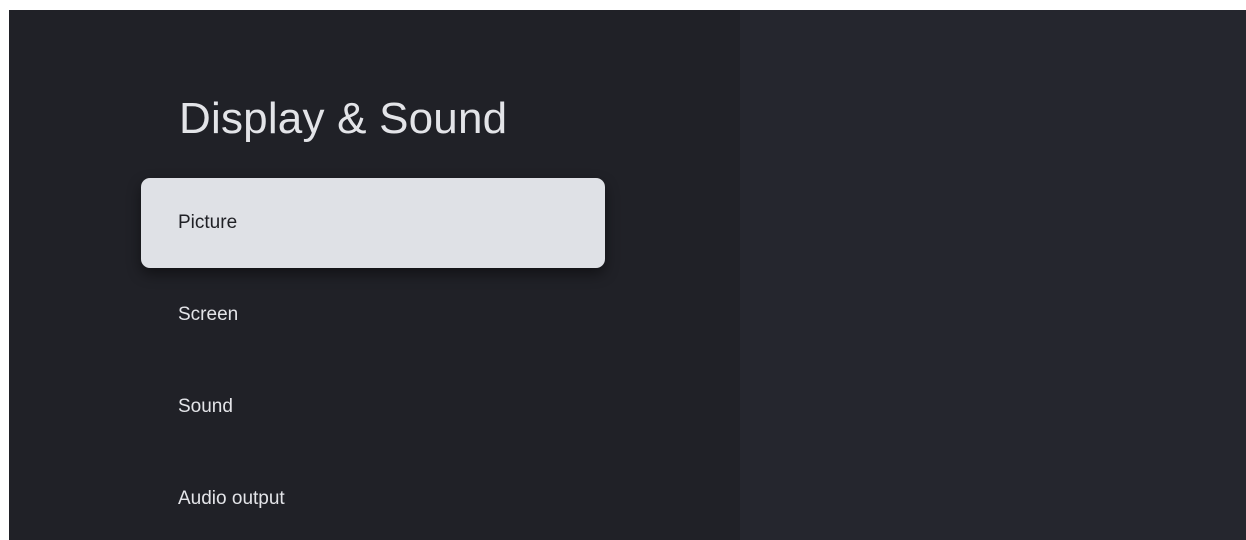  Describe the element at coordinates (373, 223) in the screenshot. I see `menu-item-picture: Picture` at that location.